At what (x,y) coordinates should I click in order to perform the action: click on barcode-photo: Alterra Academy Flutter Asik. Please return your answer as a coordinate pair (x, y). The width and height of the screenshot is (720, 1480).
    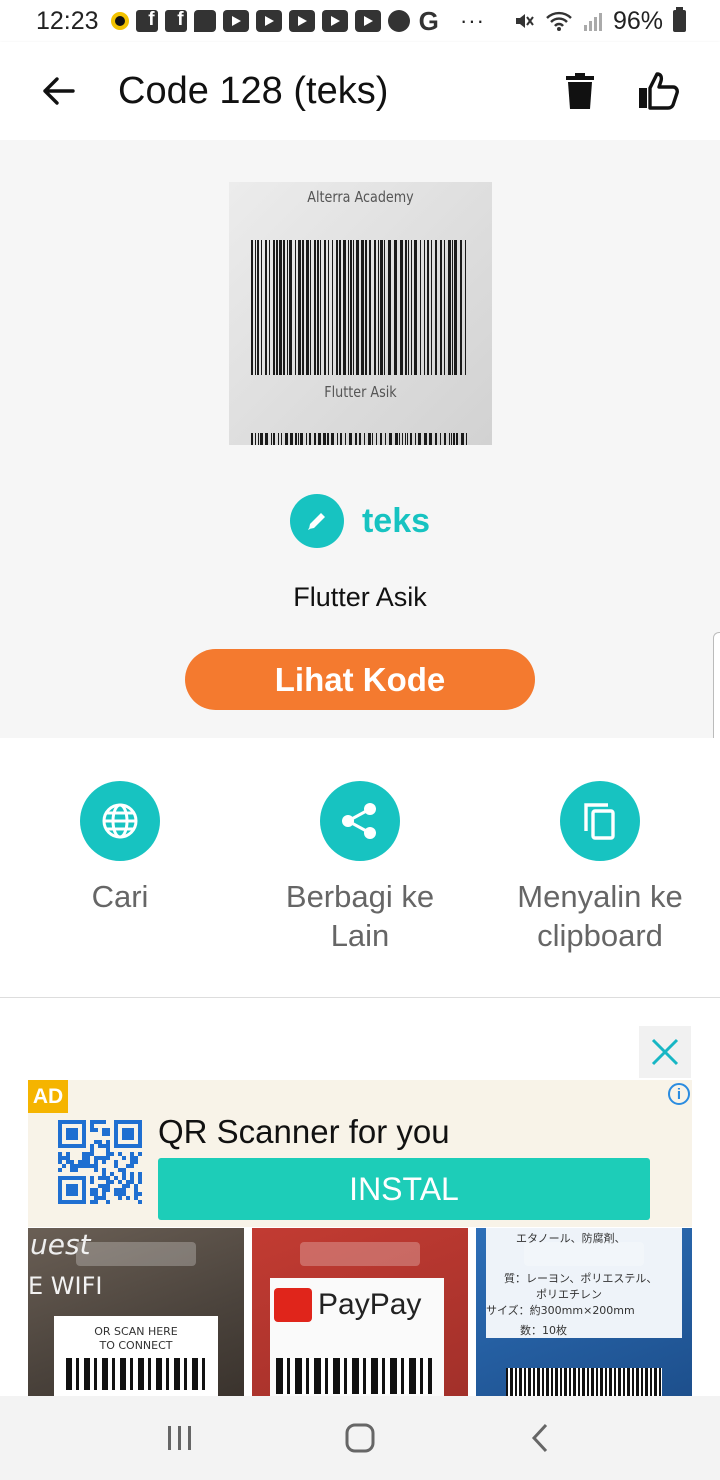
    Looking at the image, I should click on (360, 313).